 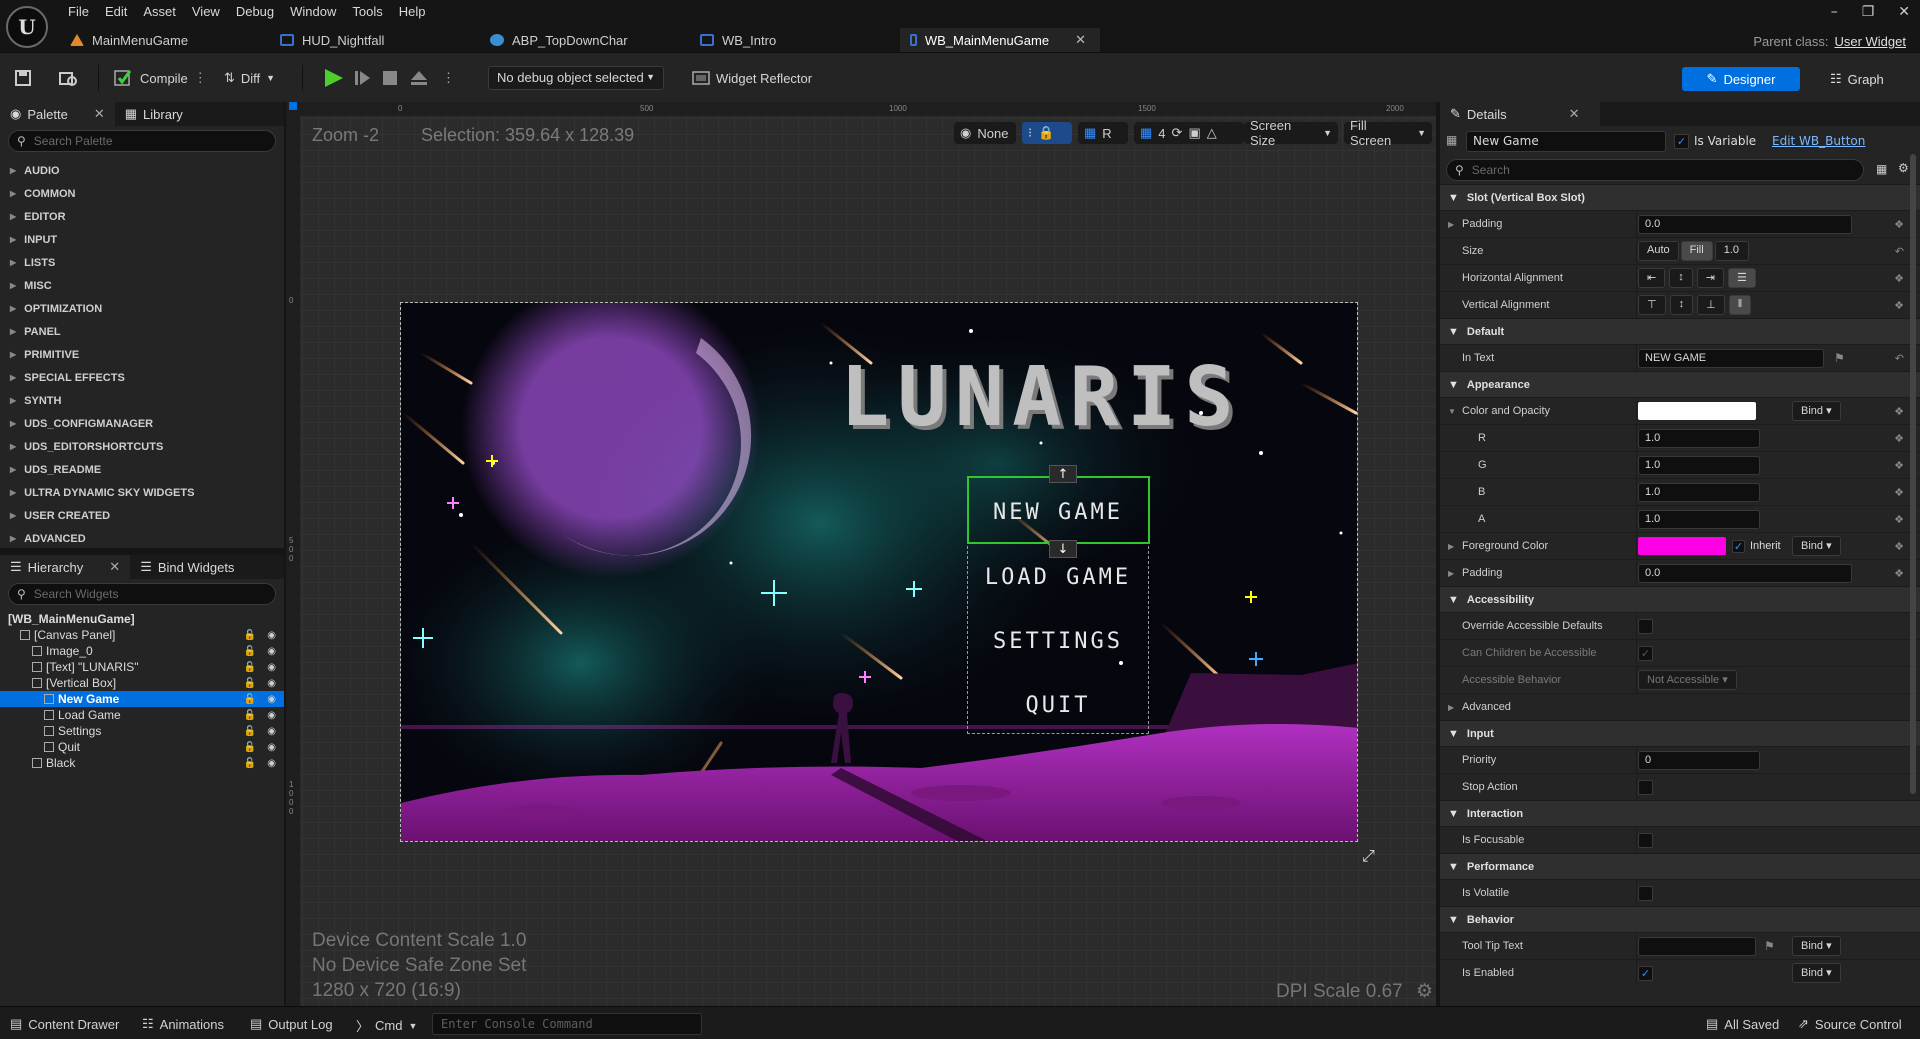 What do you see at coordinates (1741, 278) in the screenshot?
I see `align-fill-icon: ☰` at bounding box center [1741, 278].